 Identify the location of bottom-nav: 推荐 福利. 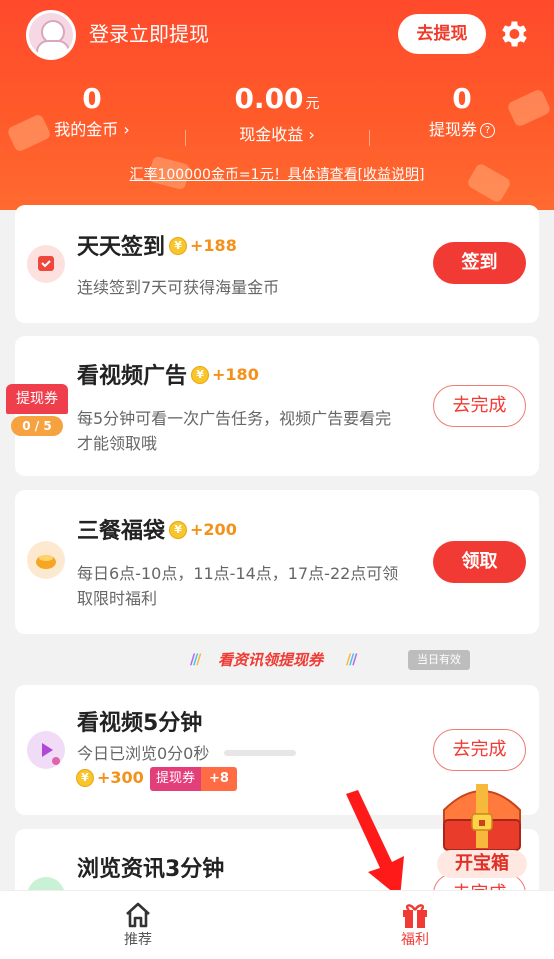
(277, 924).